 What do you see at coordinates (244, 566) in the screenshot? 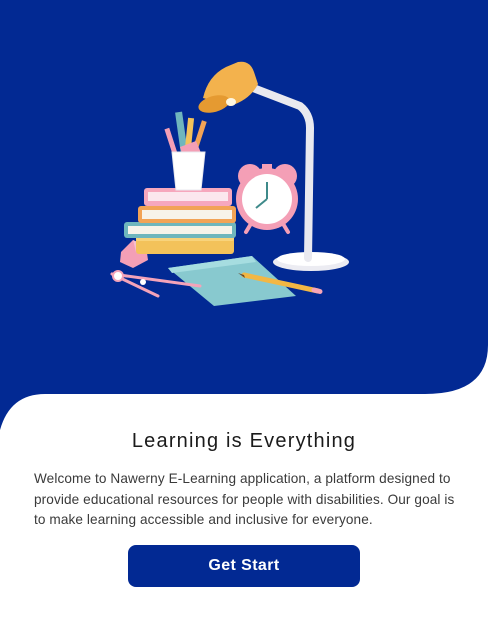
I see `get-start-button: Get Start` at bounding box center [244, 566].